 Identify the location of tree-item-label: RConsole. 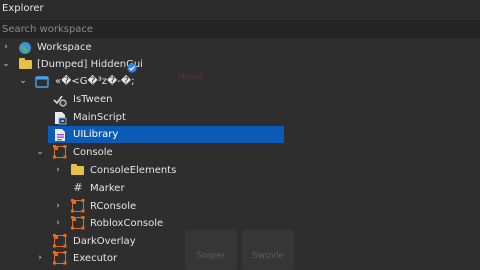
(113, 206).